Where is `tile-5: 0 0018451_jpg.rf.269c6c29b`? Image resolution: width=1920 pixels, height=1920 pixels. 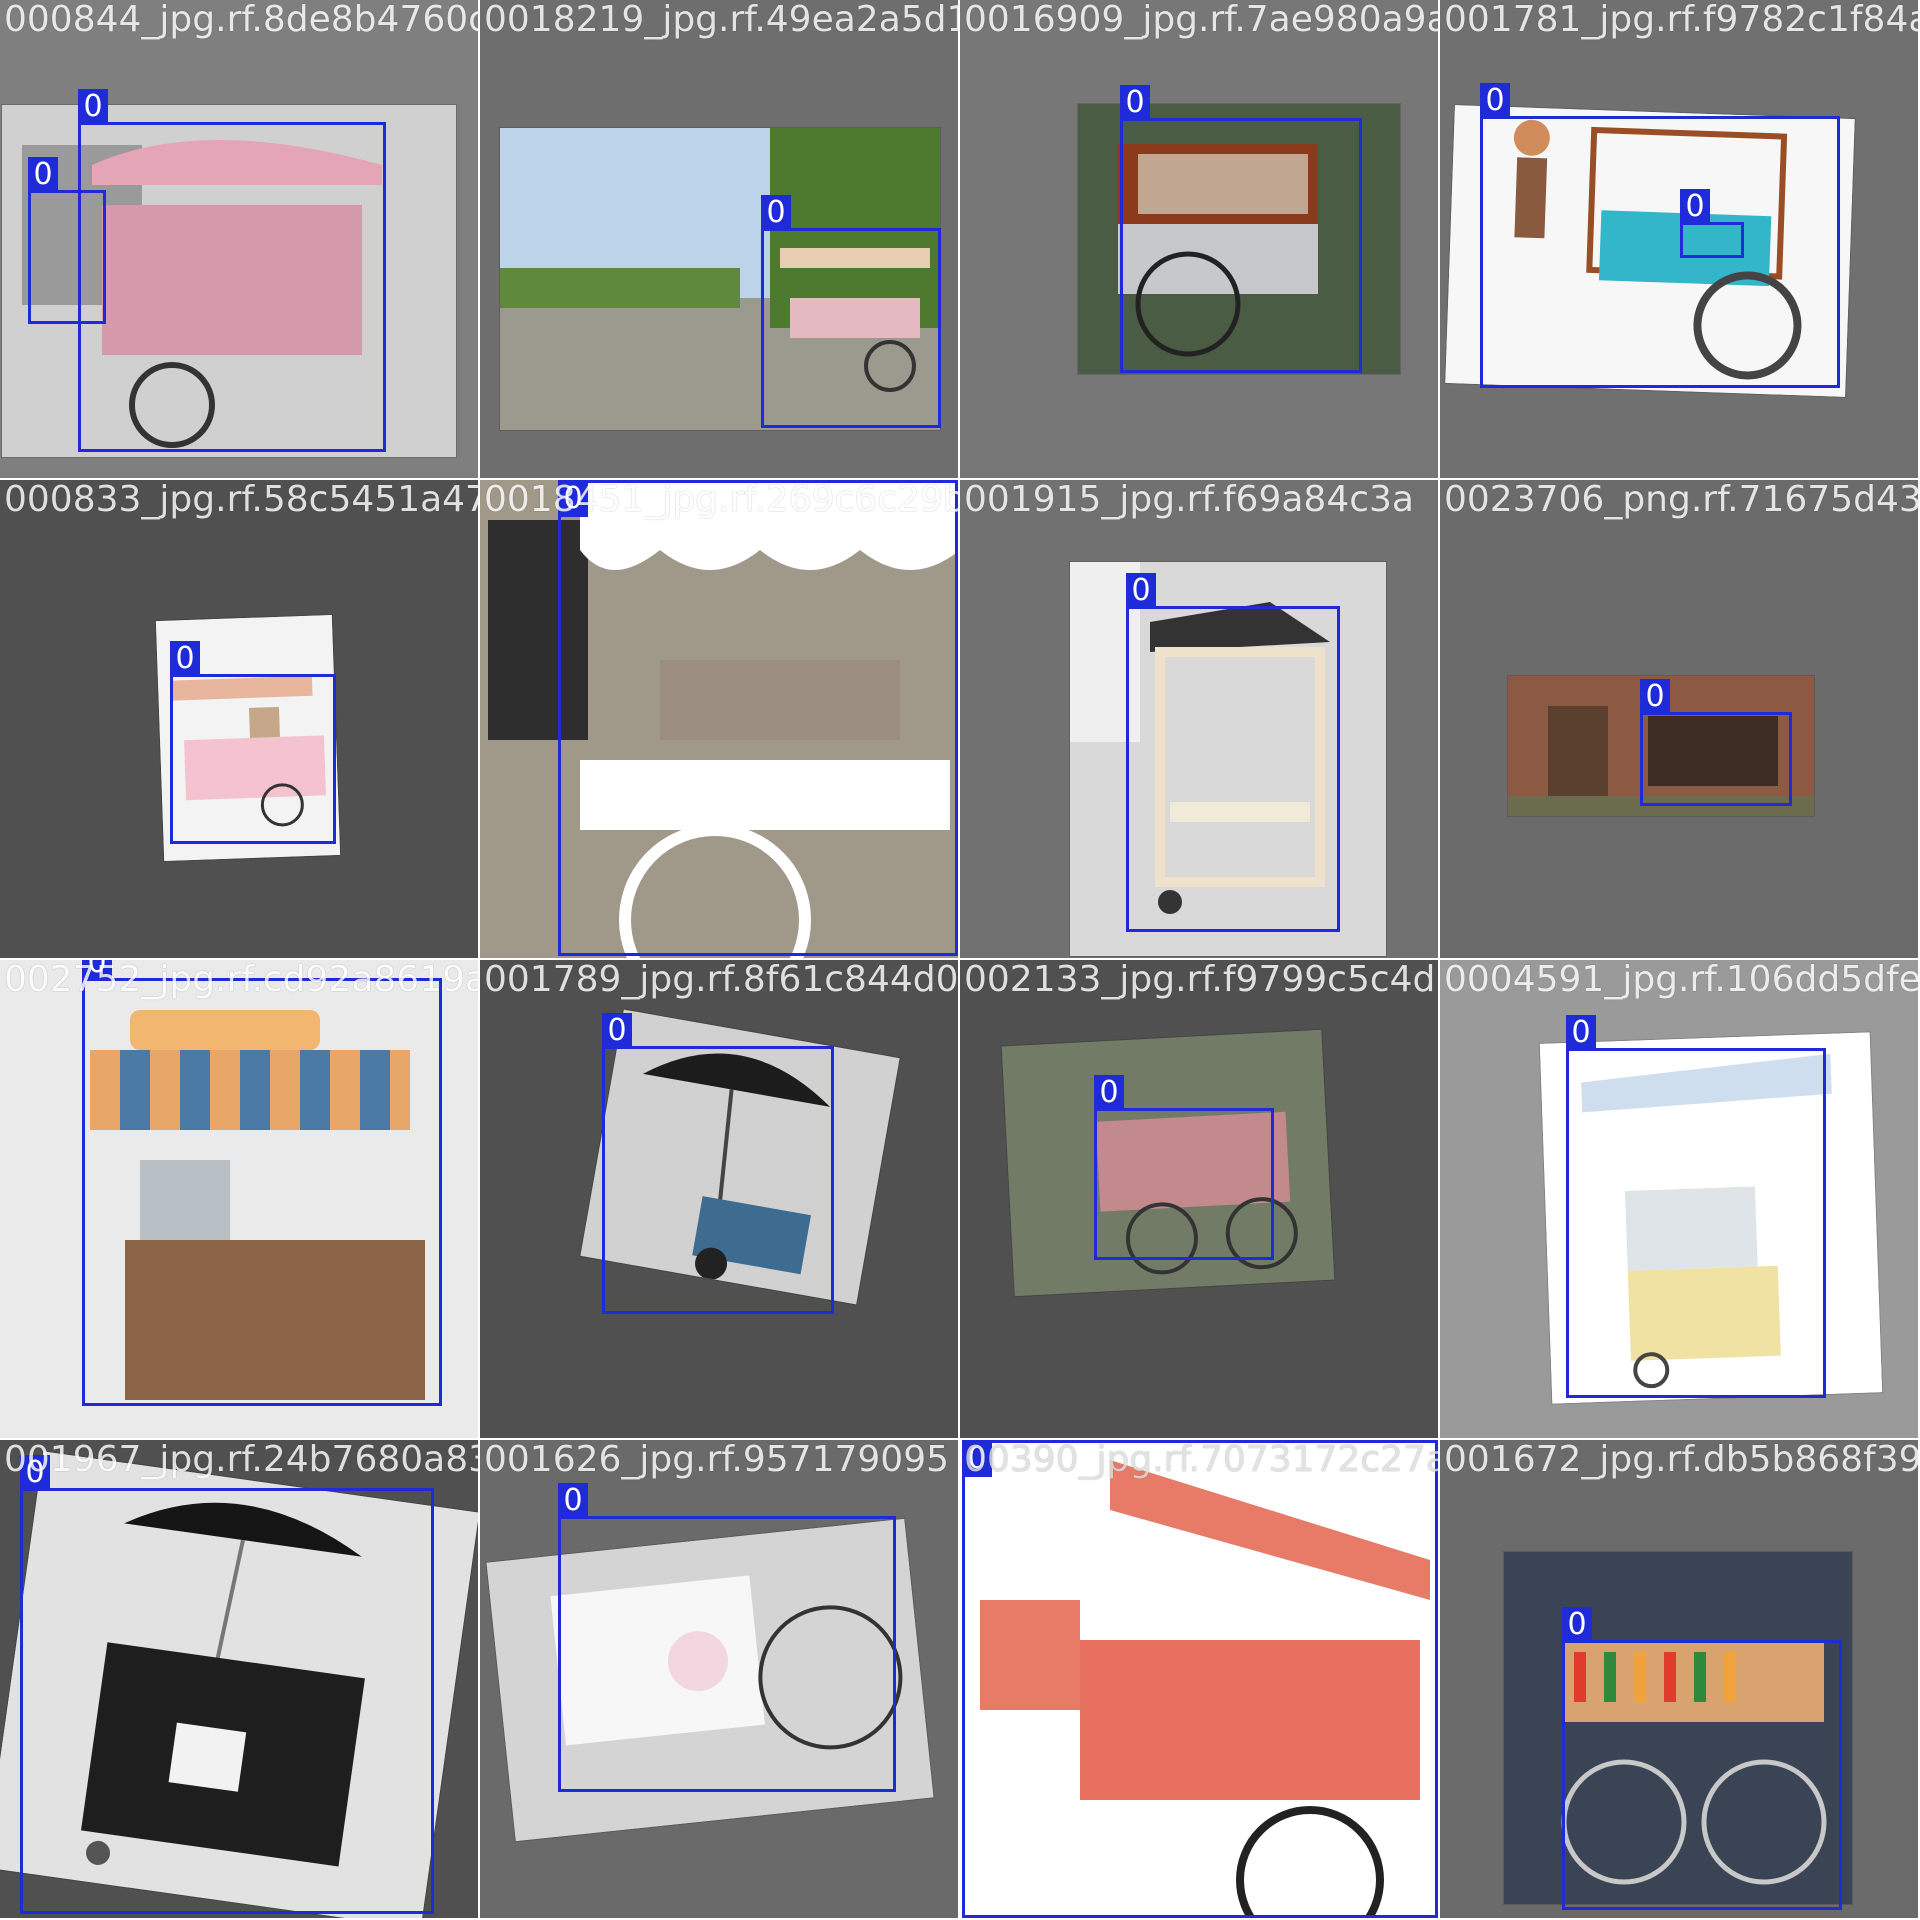 tile-5: 0 0018451_jpg.rf.269c6c29b is located at coordinates (720, 720).